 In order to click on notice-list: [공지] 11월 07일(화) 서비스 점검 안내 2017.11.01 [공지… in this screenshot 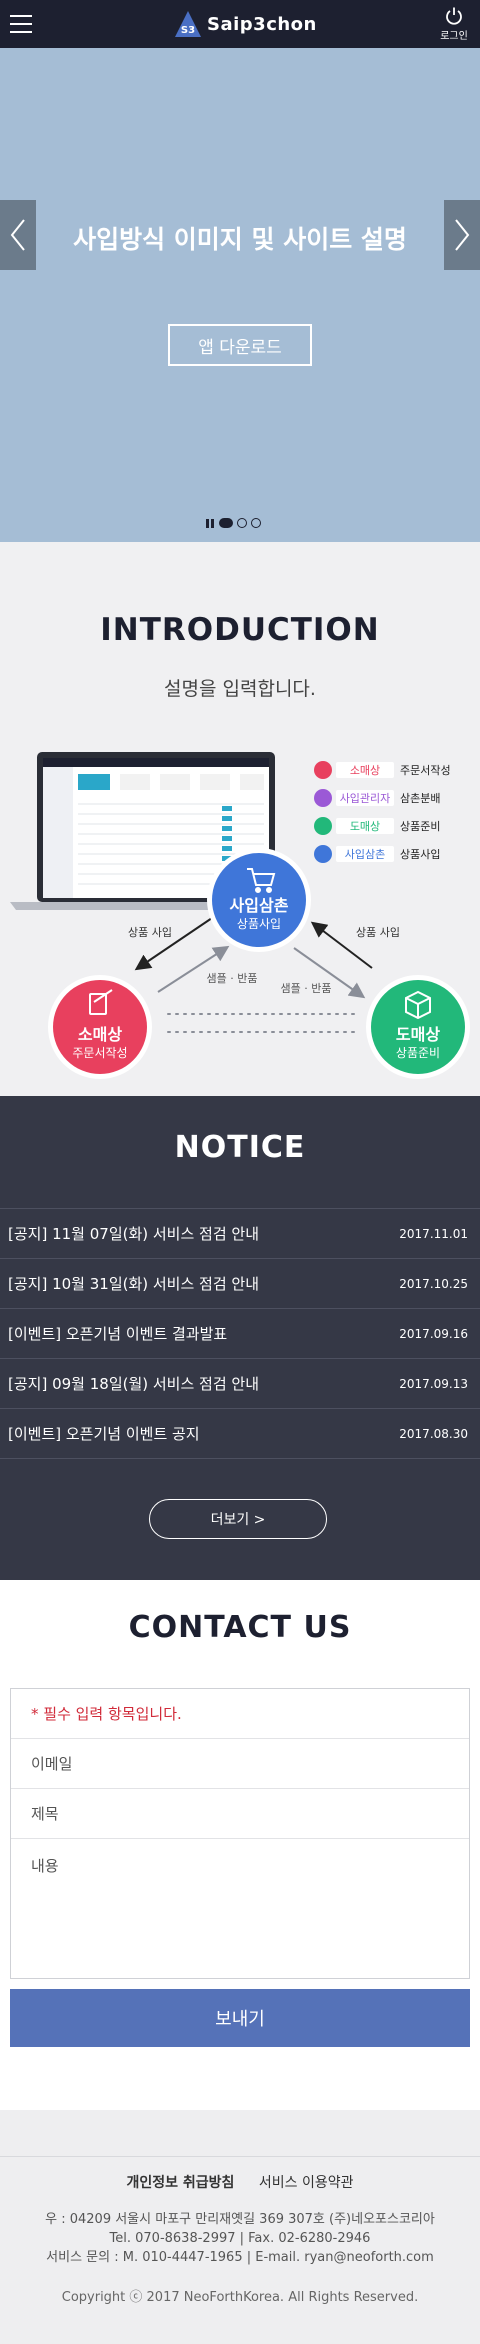, I will do `click(240, 1333)`.